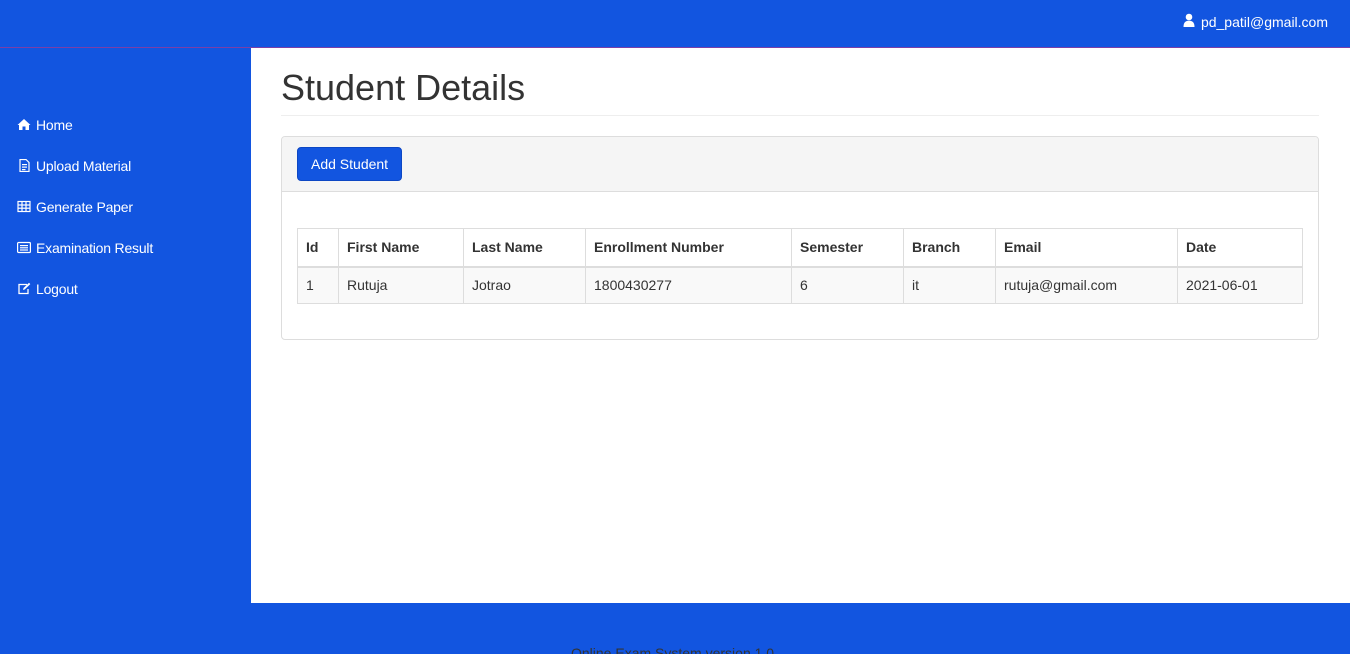 The height and width of the screenshot is (654, 1350). What do you see at coordinates (949, 248) in the screenshot?
I see `column-header-branch: Branch` at bounding box center [949, 248].